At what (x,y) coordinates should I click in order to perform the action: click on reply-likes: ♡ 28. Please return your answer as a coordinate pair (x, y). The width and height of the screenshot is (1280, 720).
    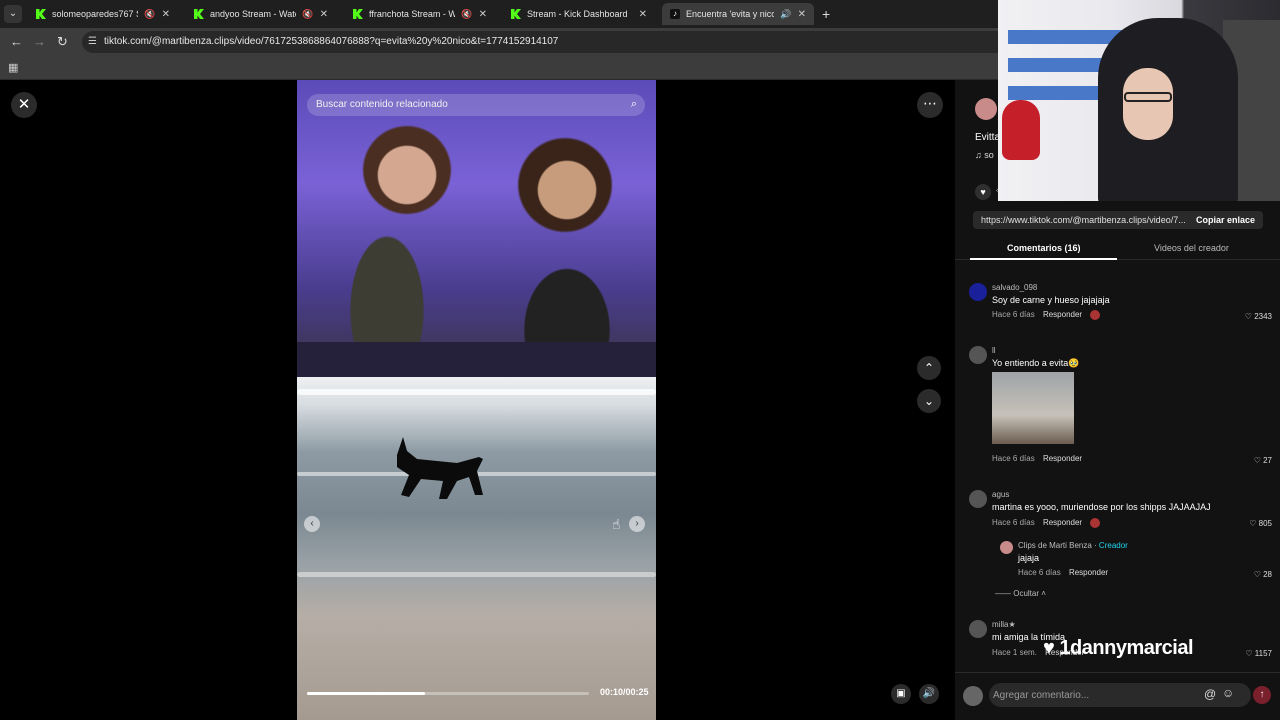
    Looking at the image, I should click on (1263, 574).